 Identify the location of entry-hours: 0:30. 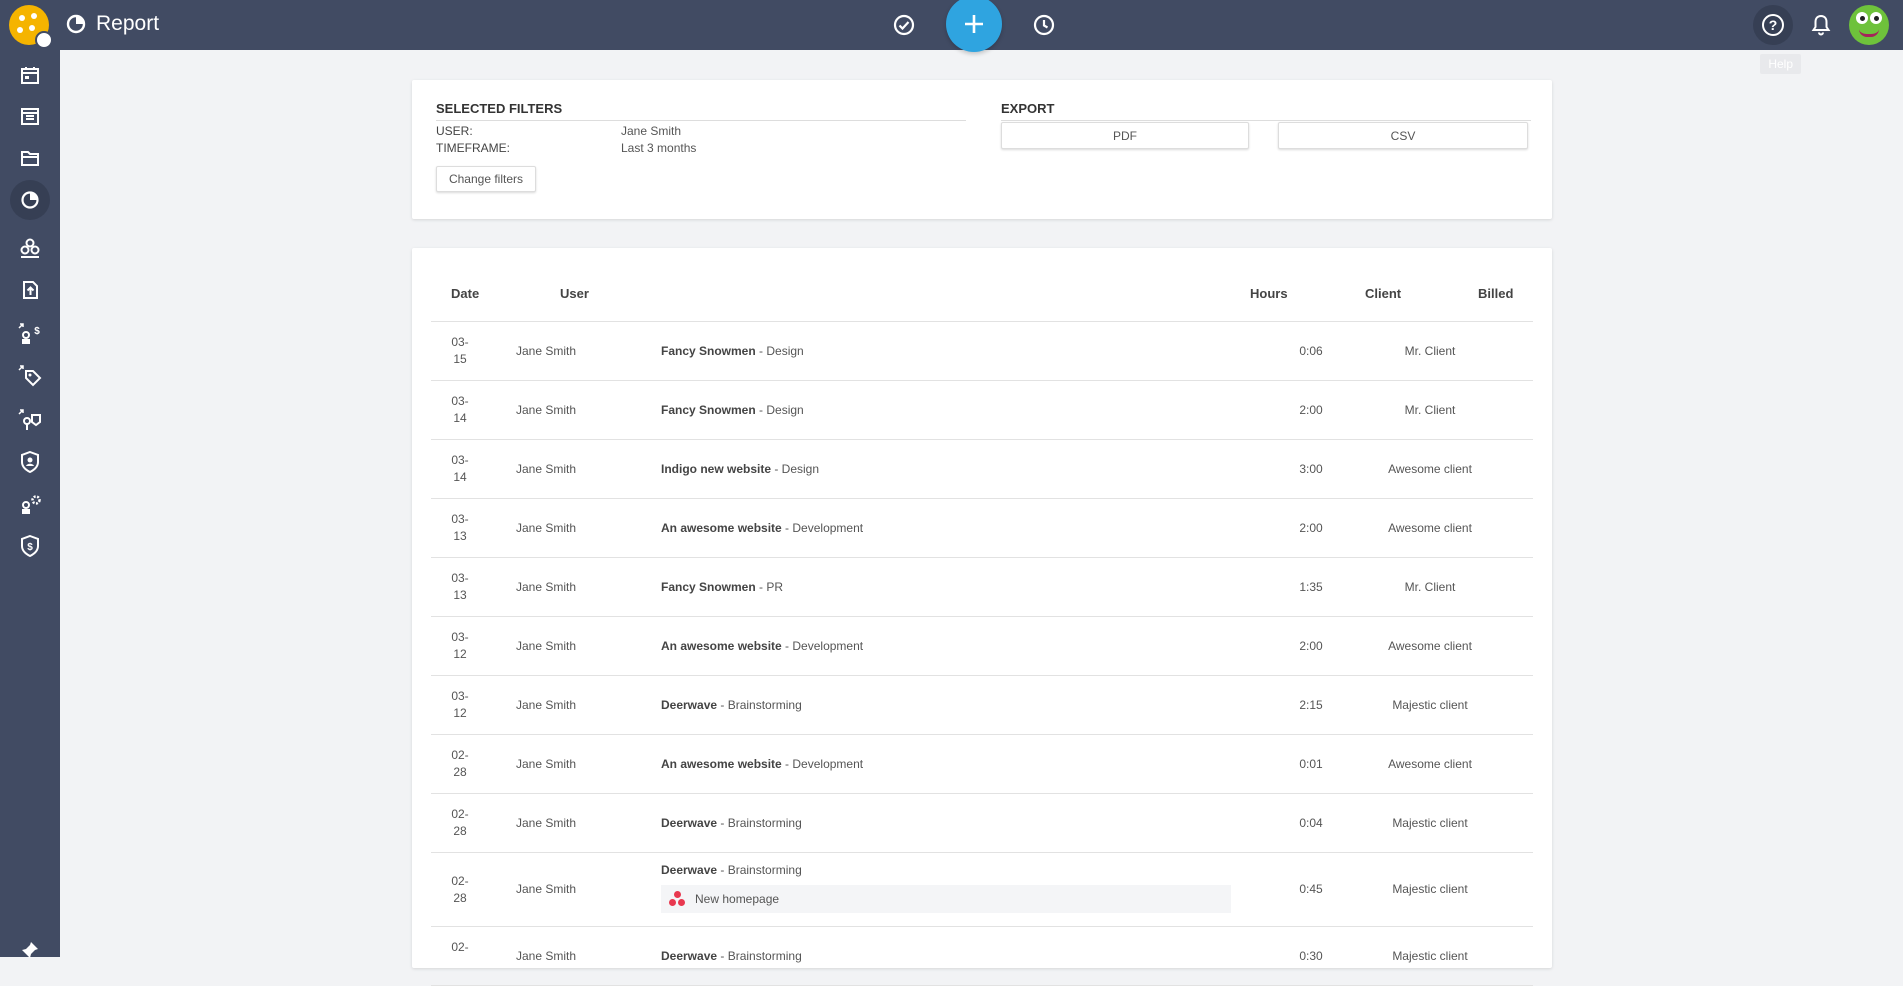
(1311, 956).